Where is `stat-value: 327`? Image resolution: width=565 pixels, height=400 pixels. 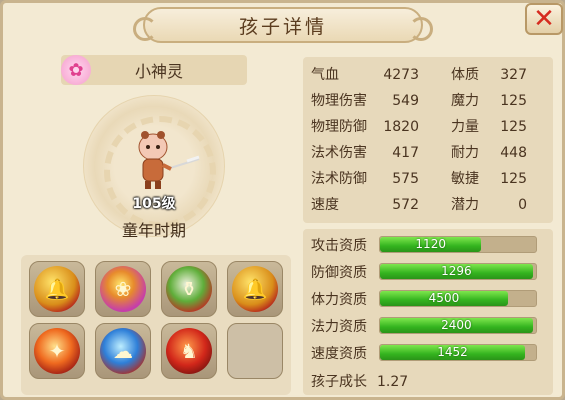 stat-value: 327 is located at coordinates (513, 75).